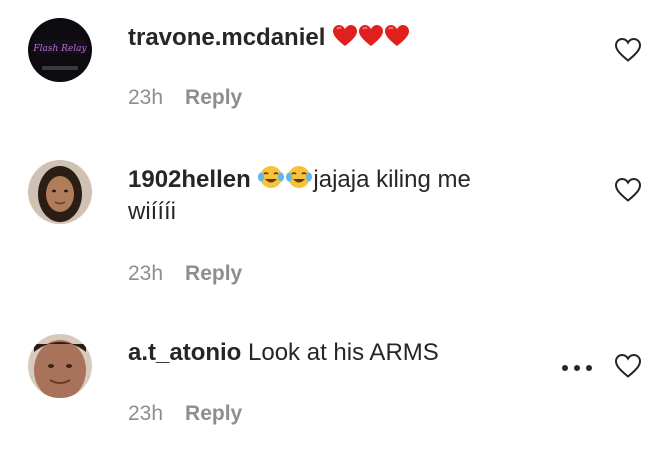 The height and width of the screenshot is (450, 660). I want to click on username: travone.mcdaniel, so click(226, 37).